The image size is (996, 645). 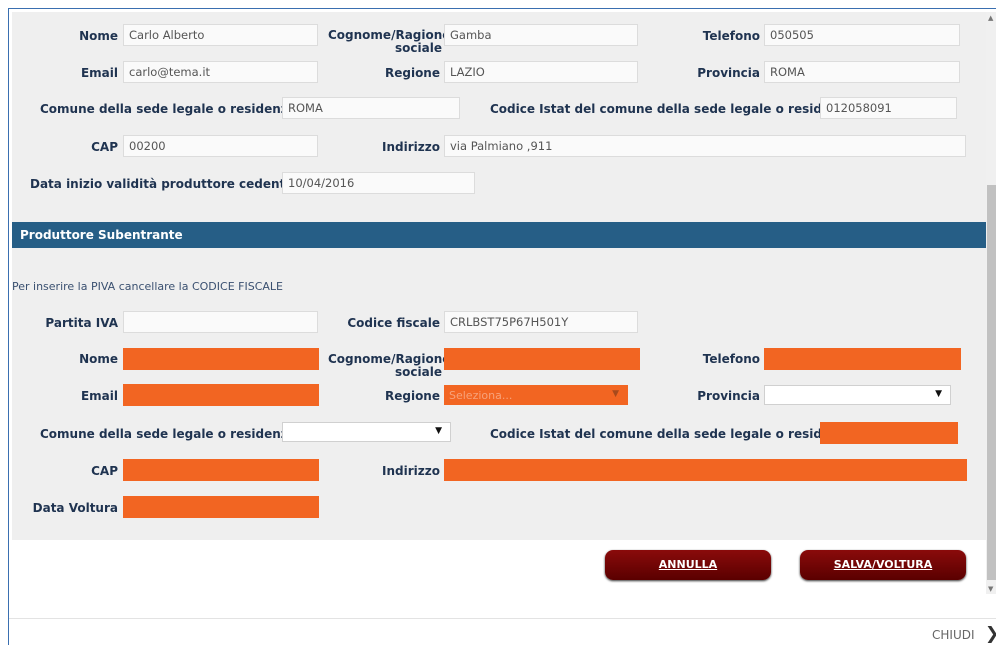 I want to click on cedente-cap-label: CAP, so click(x=104, y=147).